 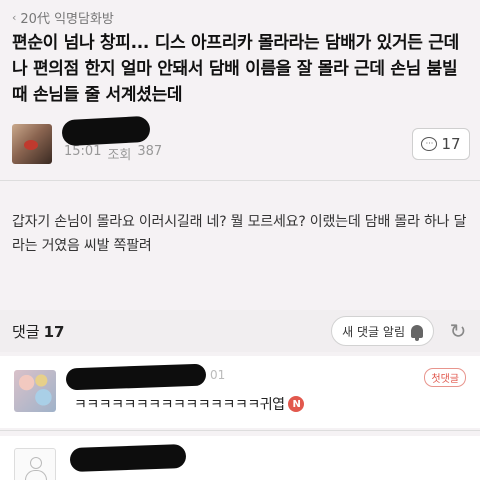 What do you see at coordinates (150, 151) in the screenshot?
I see `views-count: 387` at bounding box center [150, 151].